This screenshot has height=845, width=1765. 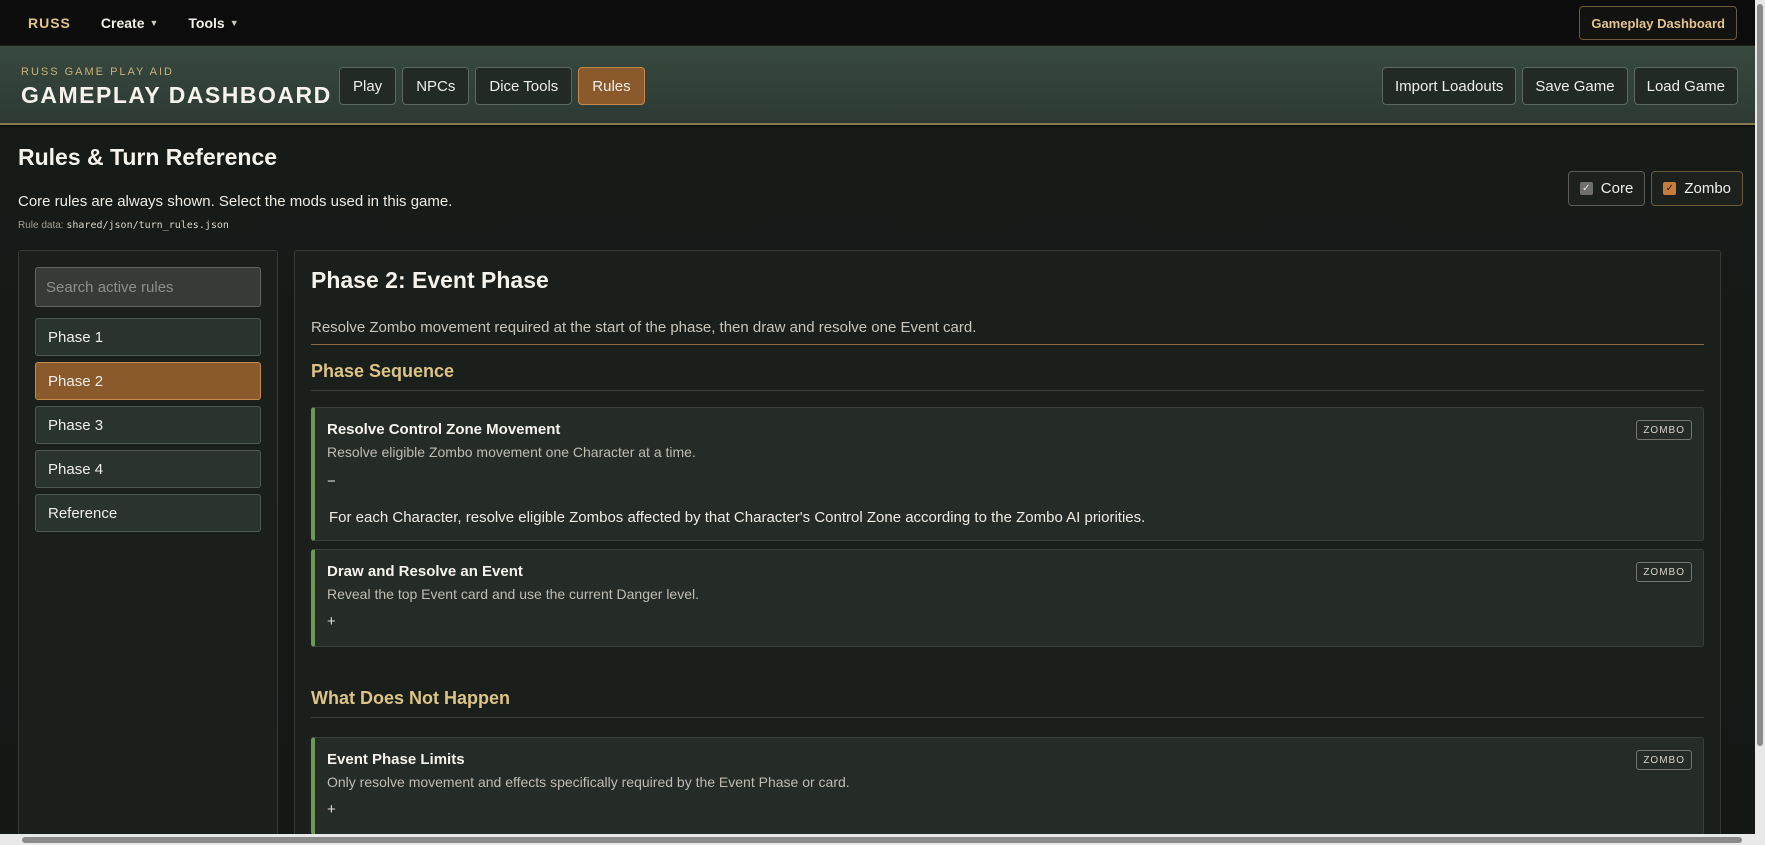 What do you see at coordinates (524, 86) in the screenshot?
I see `tab-dice-tools: Dice Tools` at bounding box center [524, 86].